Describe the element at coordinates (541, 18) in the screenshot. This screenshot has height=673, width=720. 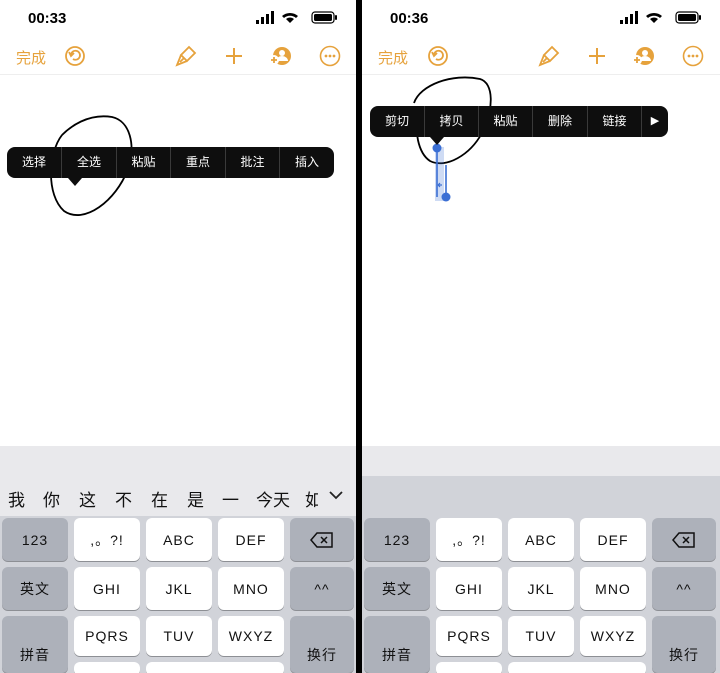
I see `status-bar: 00:36` at that location.